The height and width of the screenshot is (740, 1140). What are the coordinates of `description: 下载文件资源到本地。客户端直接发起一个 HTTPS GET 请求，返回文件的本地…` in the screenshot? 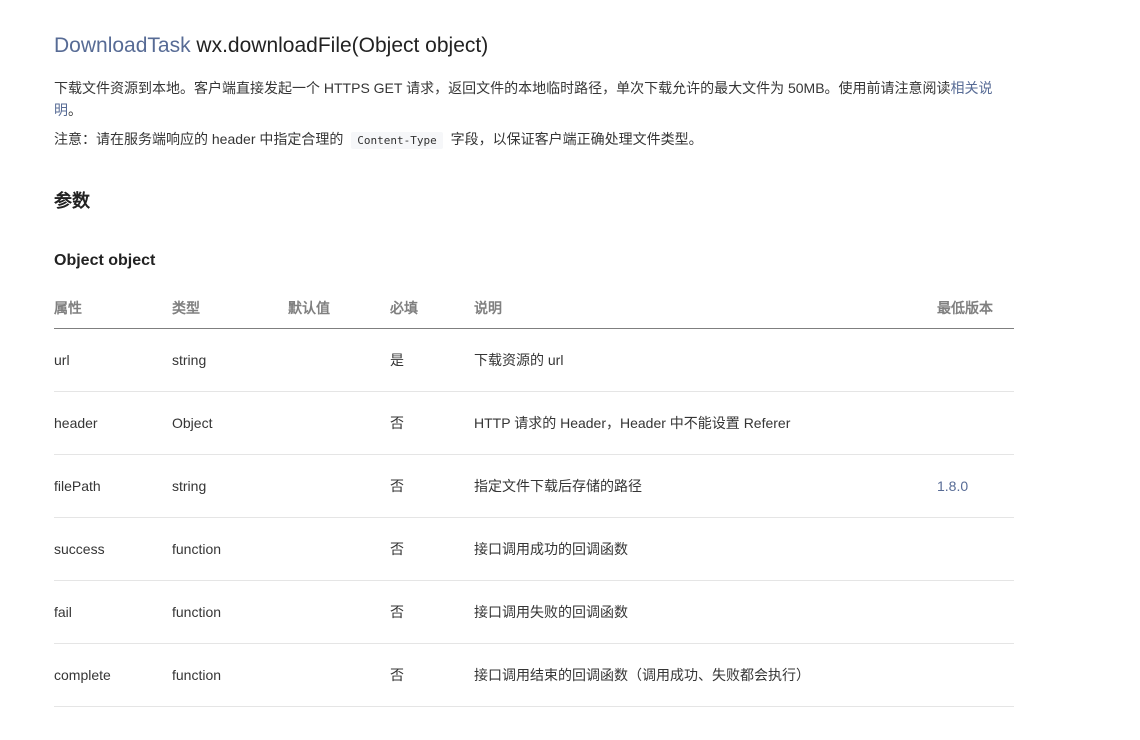 It's located at (529, 99).